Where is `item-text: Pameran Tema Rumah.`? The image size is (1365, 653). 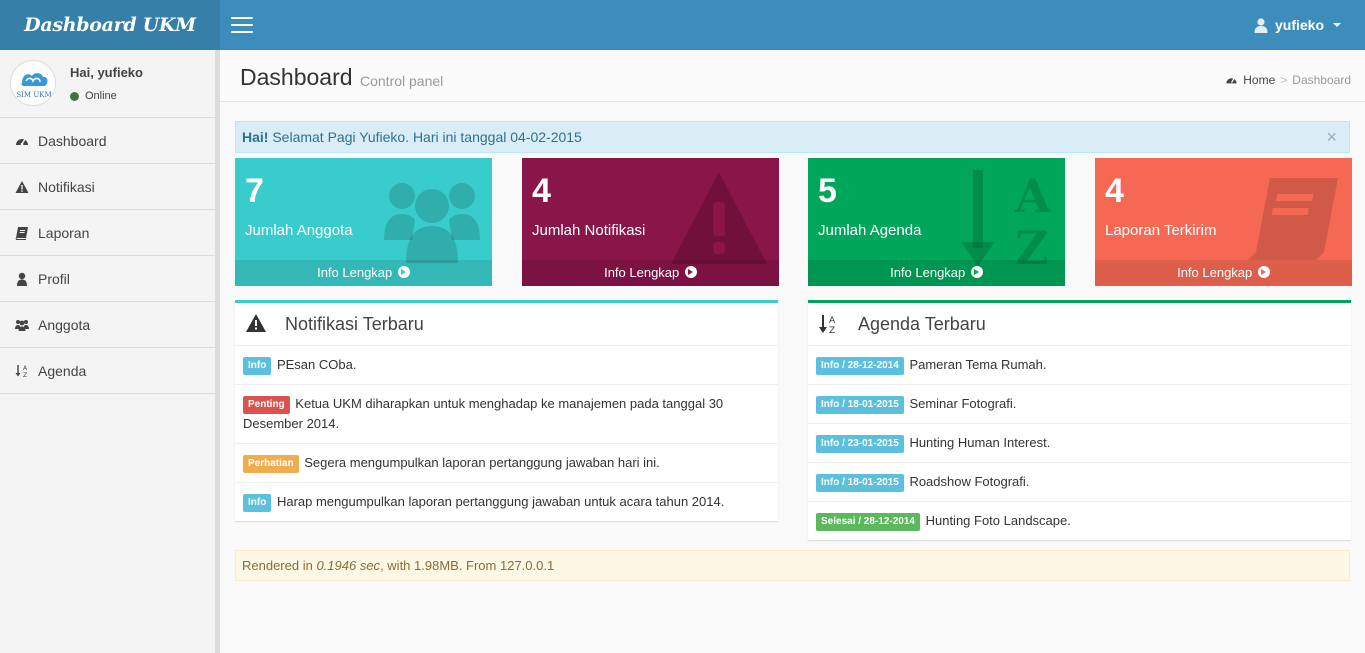 item-text: Pameran Tema Rumah. is located at coordinates (978, 364).